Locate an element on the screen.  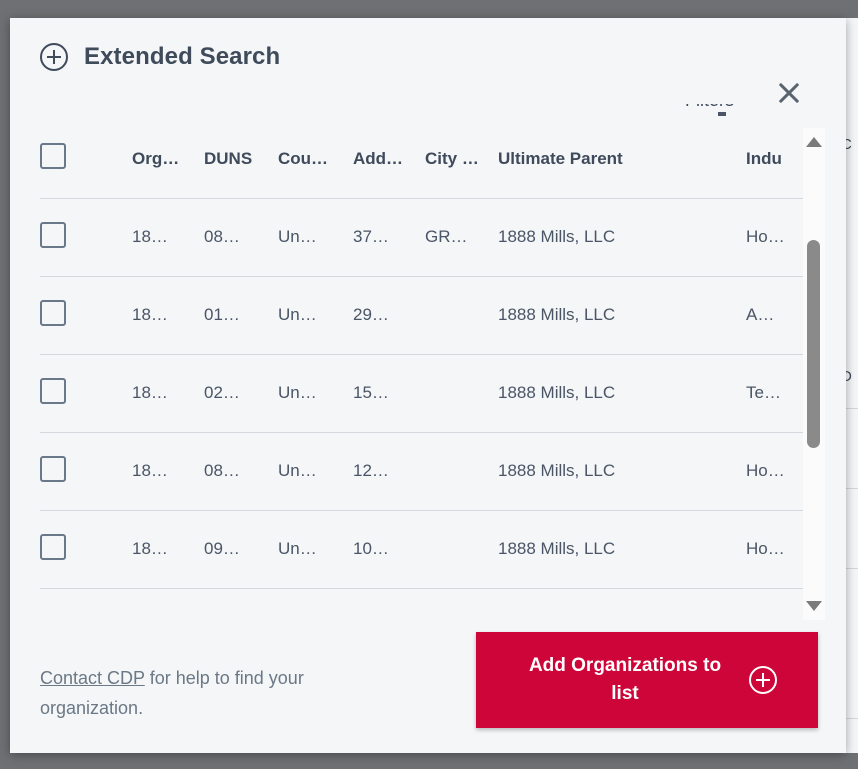
clipped-filters-label: Filters is located at coordinates (709, 107).